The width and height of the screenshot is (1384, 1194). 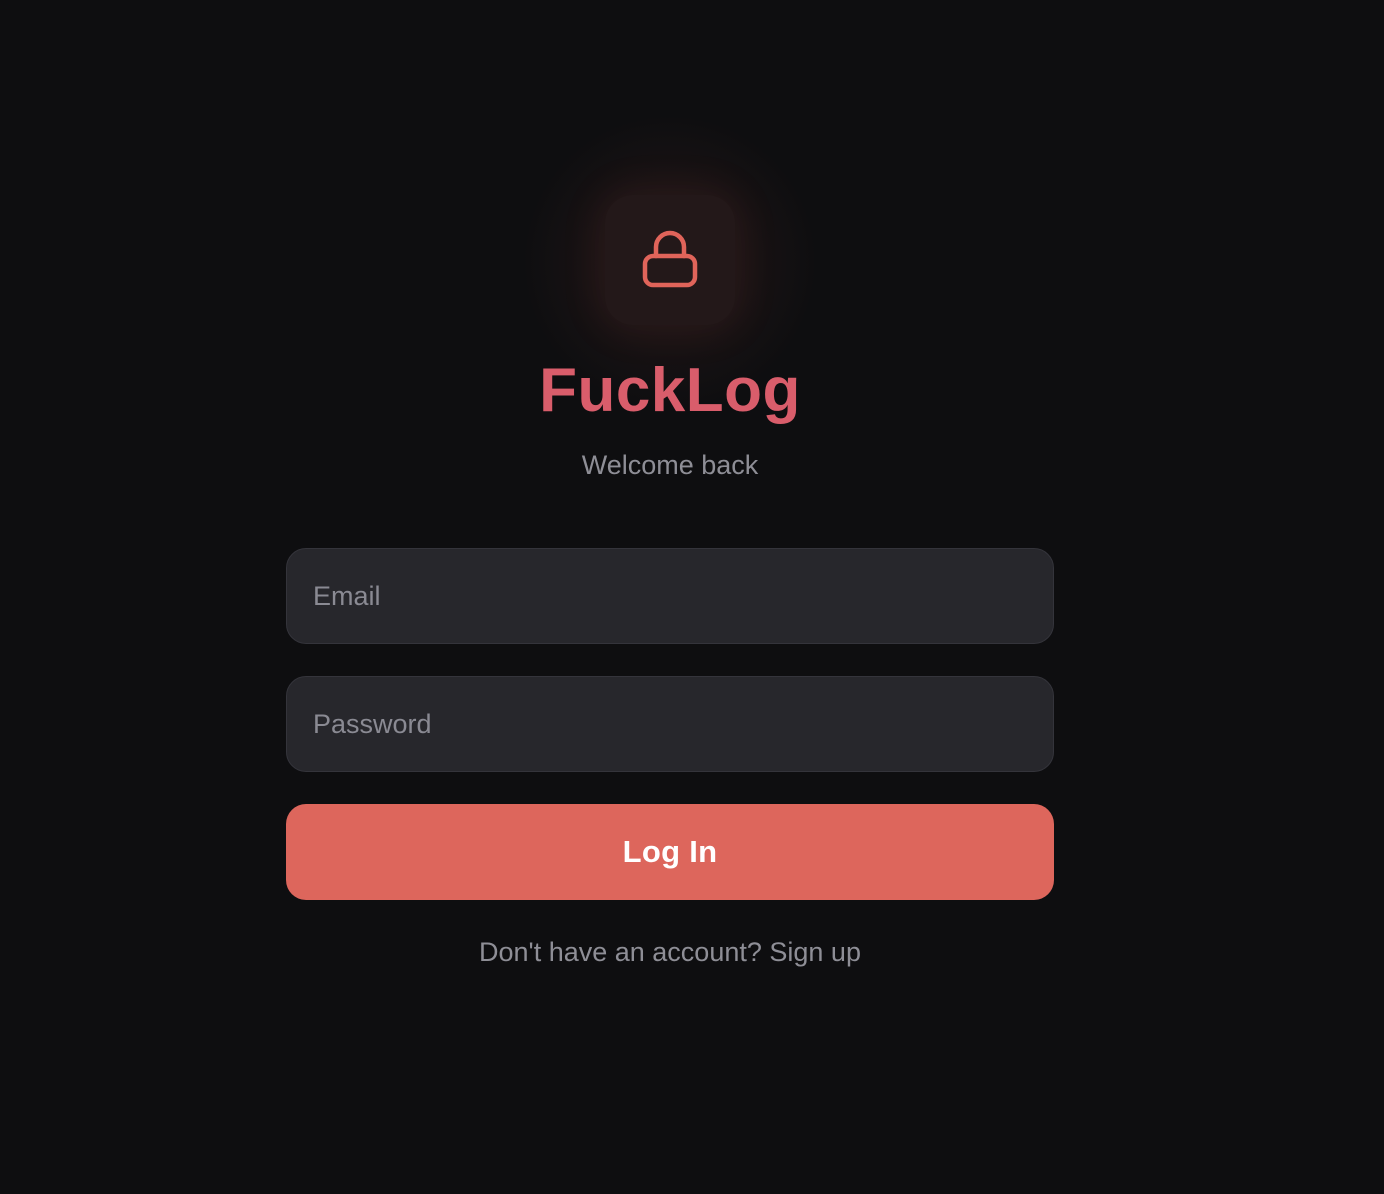 What do you see at coordinates (815, 952) in the screenshot?
I see `signup-link: Sign up` at bounding box center [815, 952].